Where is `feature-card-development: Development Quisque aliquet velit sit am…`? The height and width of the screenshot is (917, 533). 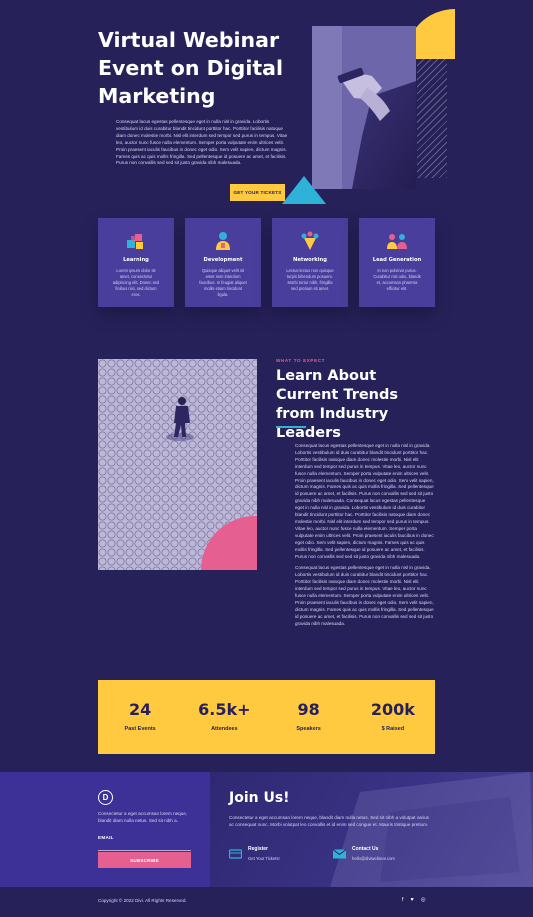 feature-card-development: Development Quisque aliquet velit sit am… is located at coordinates (223, 262).